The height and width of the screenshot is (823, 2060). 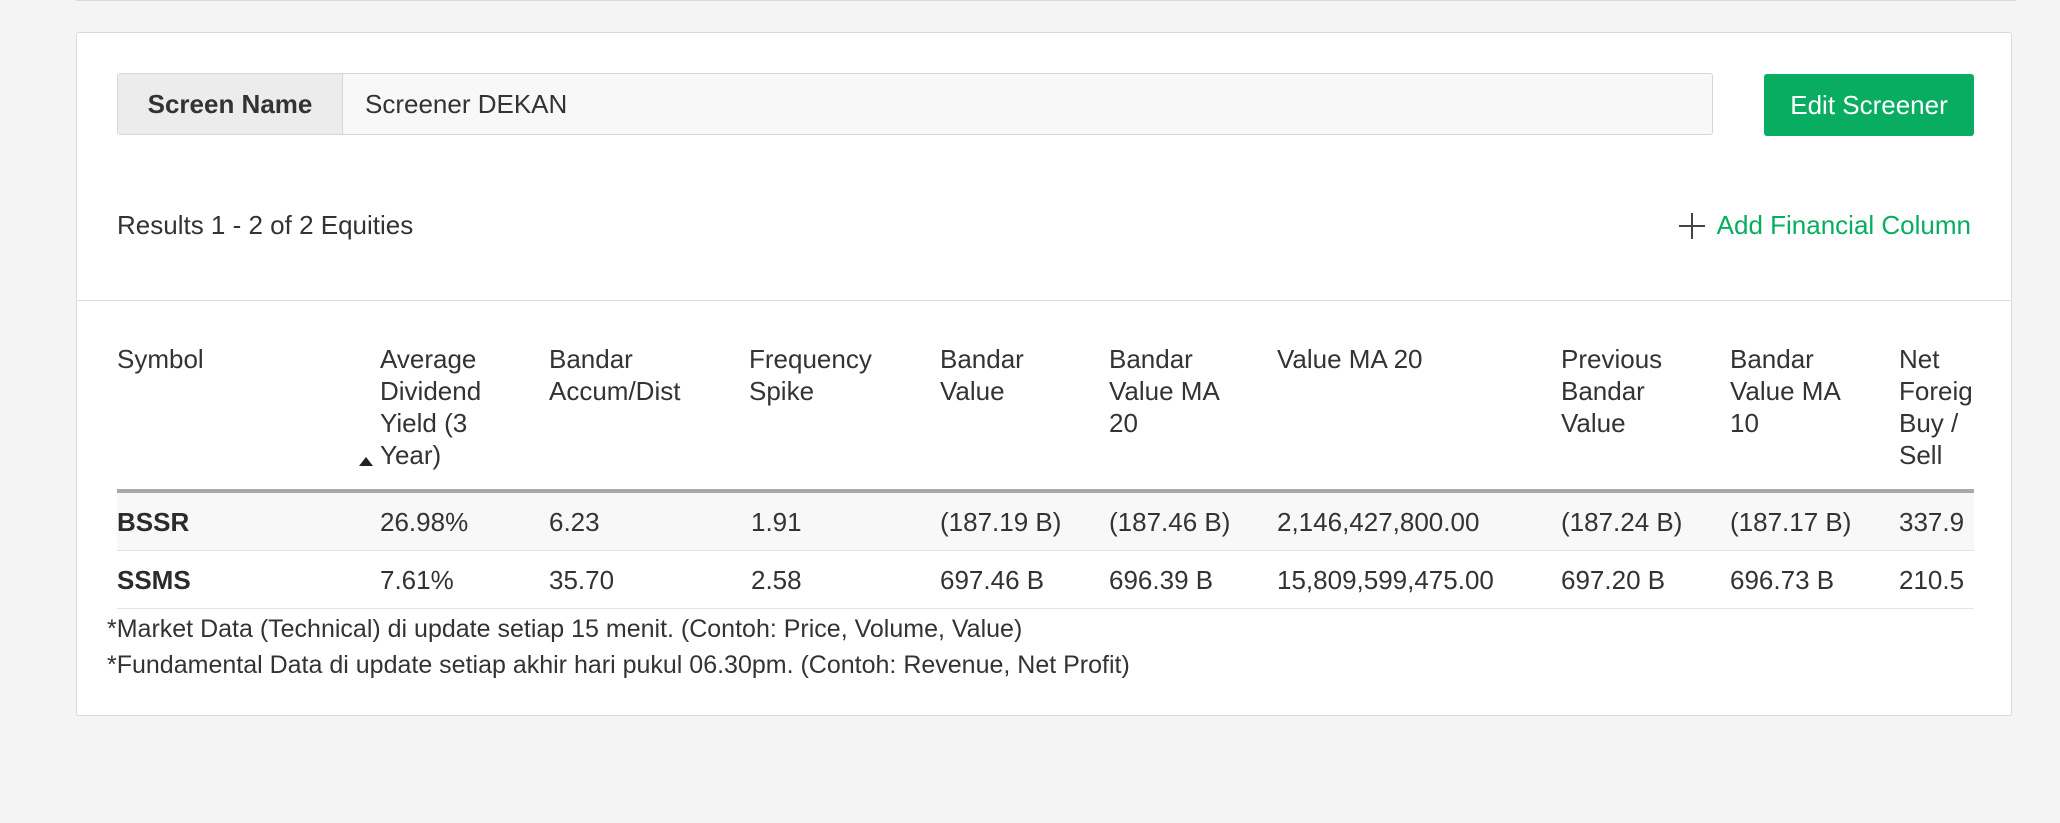 What do you see at coordinates (629, 375) in the screenshot?
I see `column-header-bandar-accum-dist: Bandar Accum/Dist` at bounding box center [629, 375].